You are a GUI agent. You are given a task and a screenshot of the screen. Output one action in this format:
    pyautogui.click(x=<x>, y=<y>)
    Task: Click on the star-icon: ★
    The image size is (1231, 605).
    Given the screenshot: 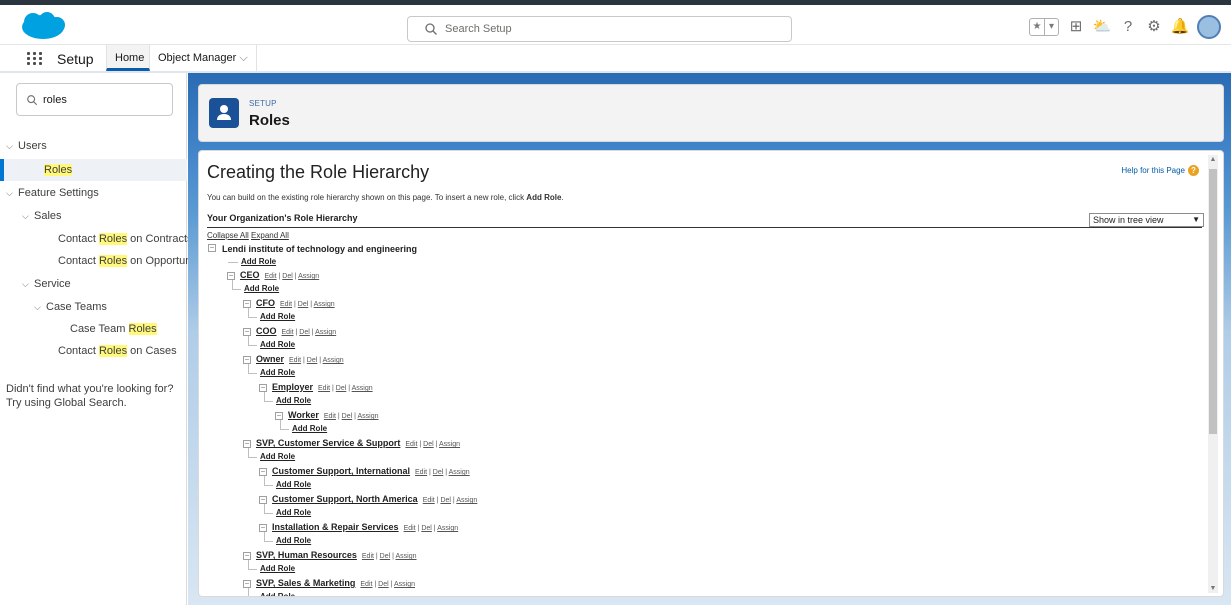 What is the action you would take?
    pyautogui.click(x=1037, y=27)
    